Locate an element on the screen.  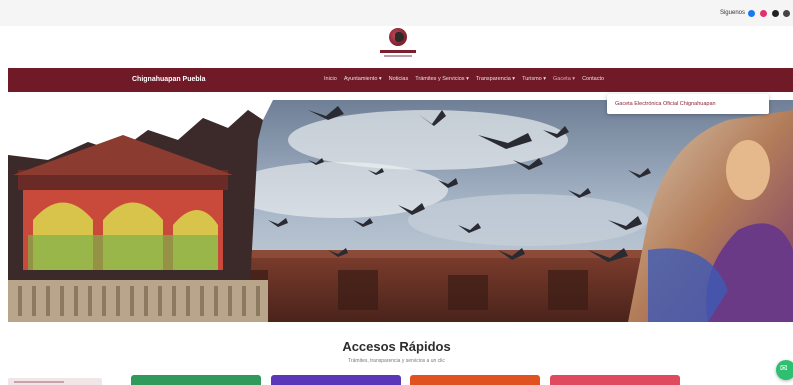
nav-item-gaceta: Gaceta ▾ is located at coordinates (564, 79).